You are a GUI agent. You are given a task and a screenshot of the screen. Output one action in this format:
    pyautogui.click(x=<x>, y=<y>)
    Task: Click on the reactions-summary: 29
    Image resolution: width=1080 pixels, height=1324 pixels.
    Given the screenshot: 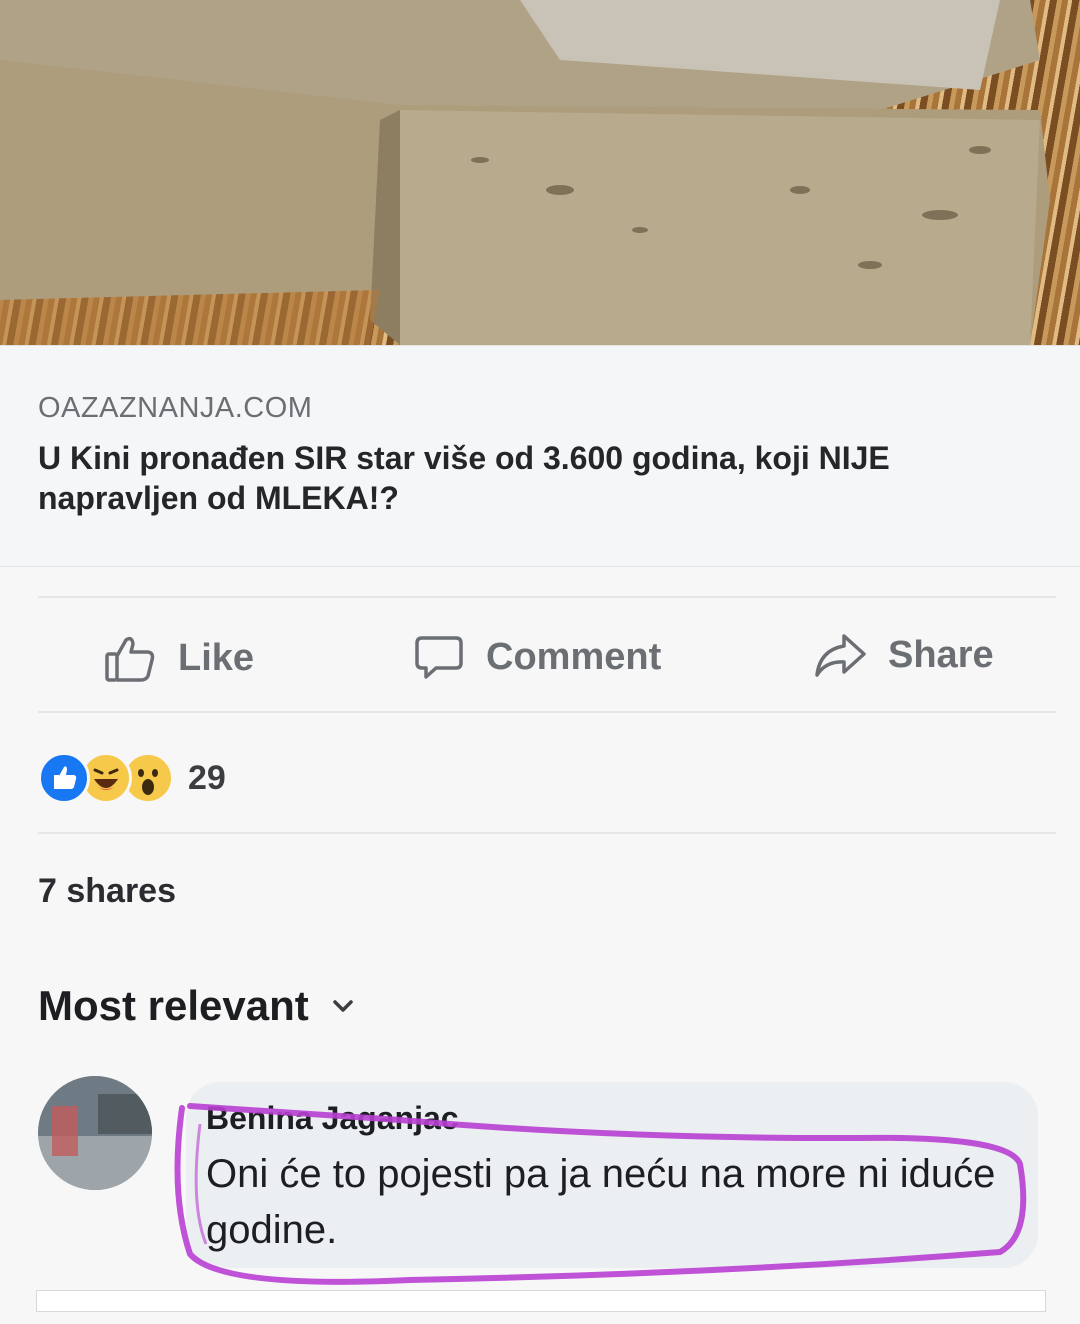 What is the action you would take?
    pyautogui.click(x=132, y=778)
    